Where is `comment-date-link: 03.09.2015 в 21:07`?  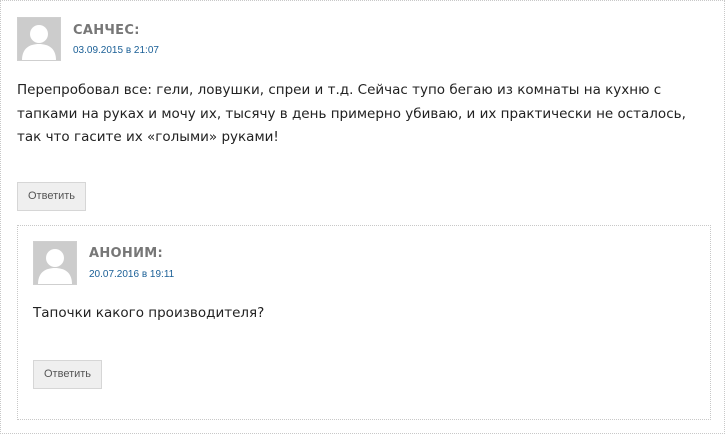
comment-date-link: 03.09.2015 в 21:07 is located at coordinates (116, 50).